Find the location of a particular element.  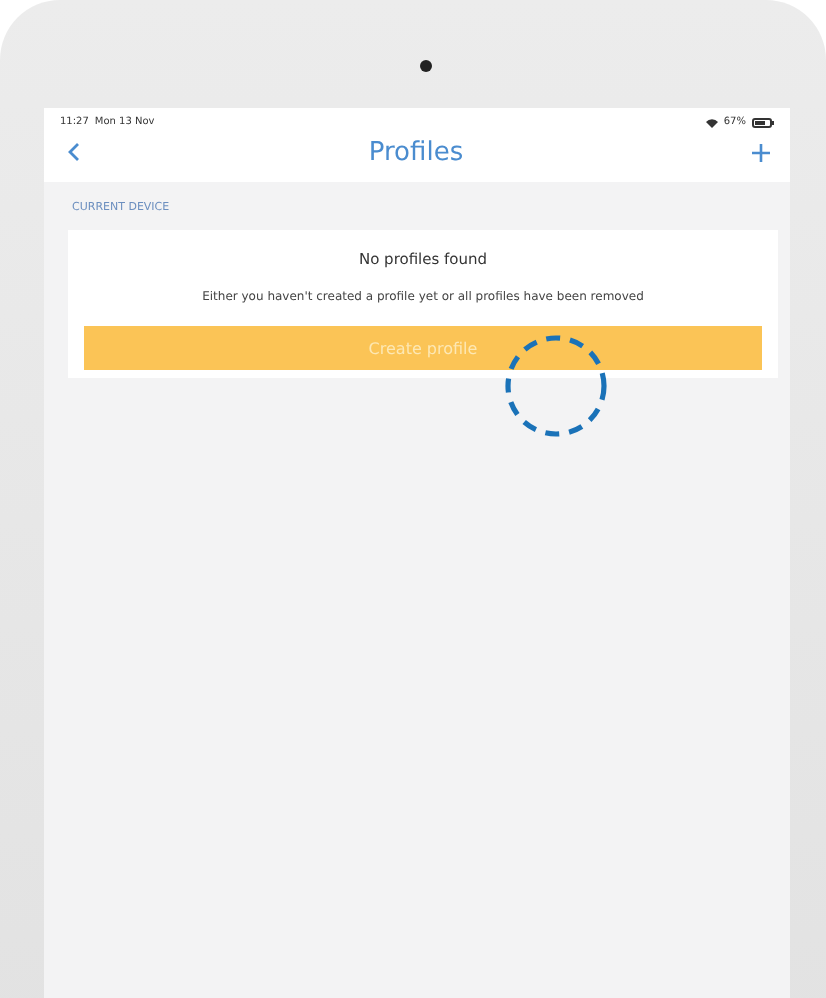

back-chevron-icon is located at coordinates (74, 152).